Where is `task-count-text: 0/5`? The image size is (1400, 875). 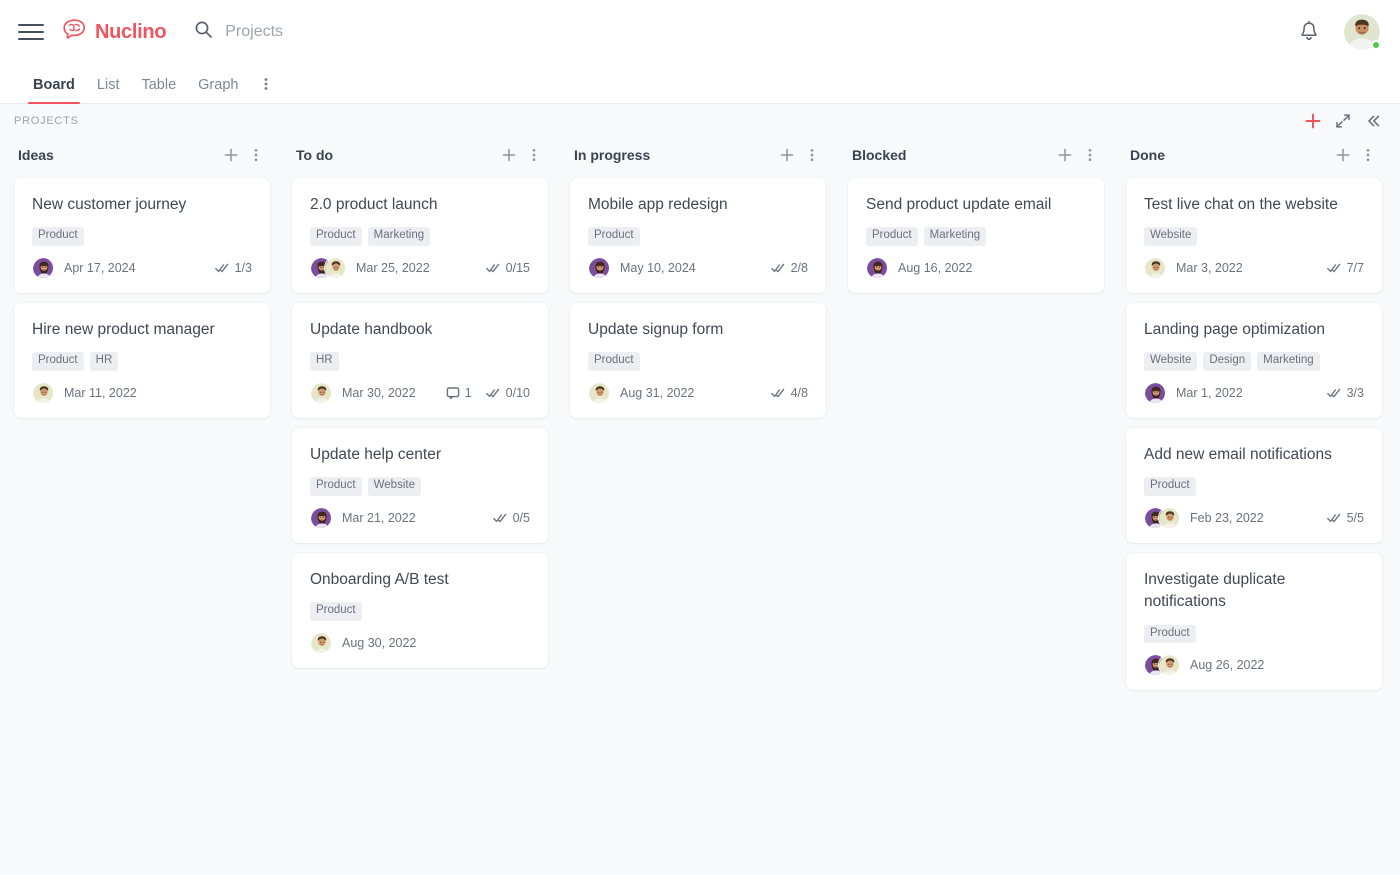 task-count-text: 0/5 is located at coordinates (521, 517).